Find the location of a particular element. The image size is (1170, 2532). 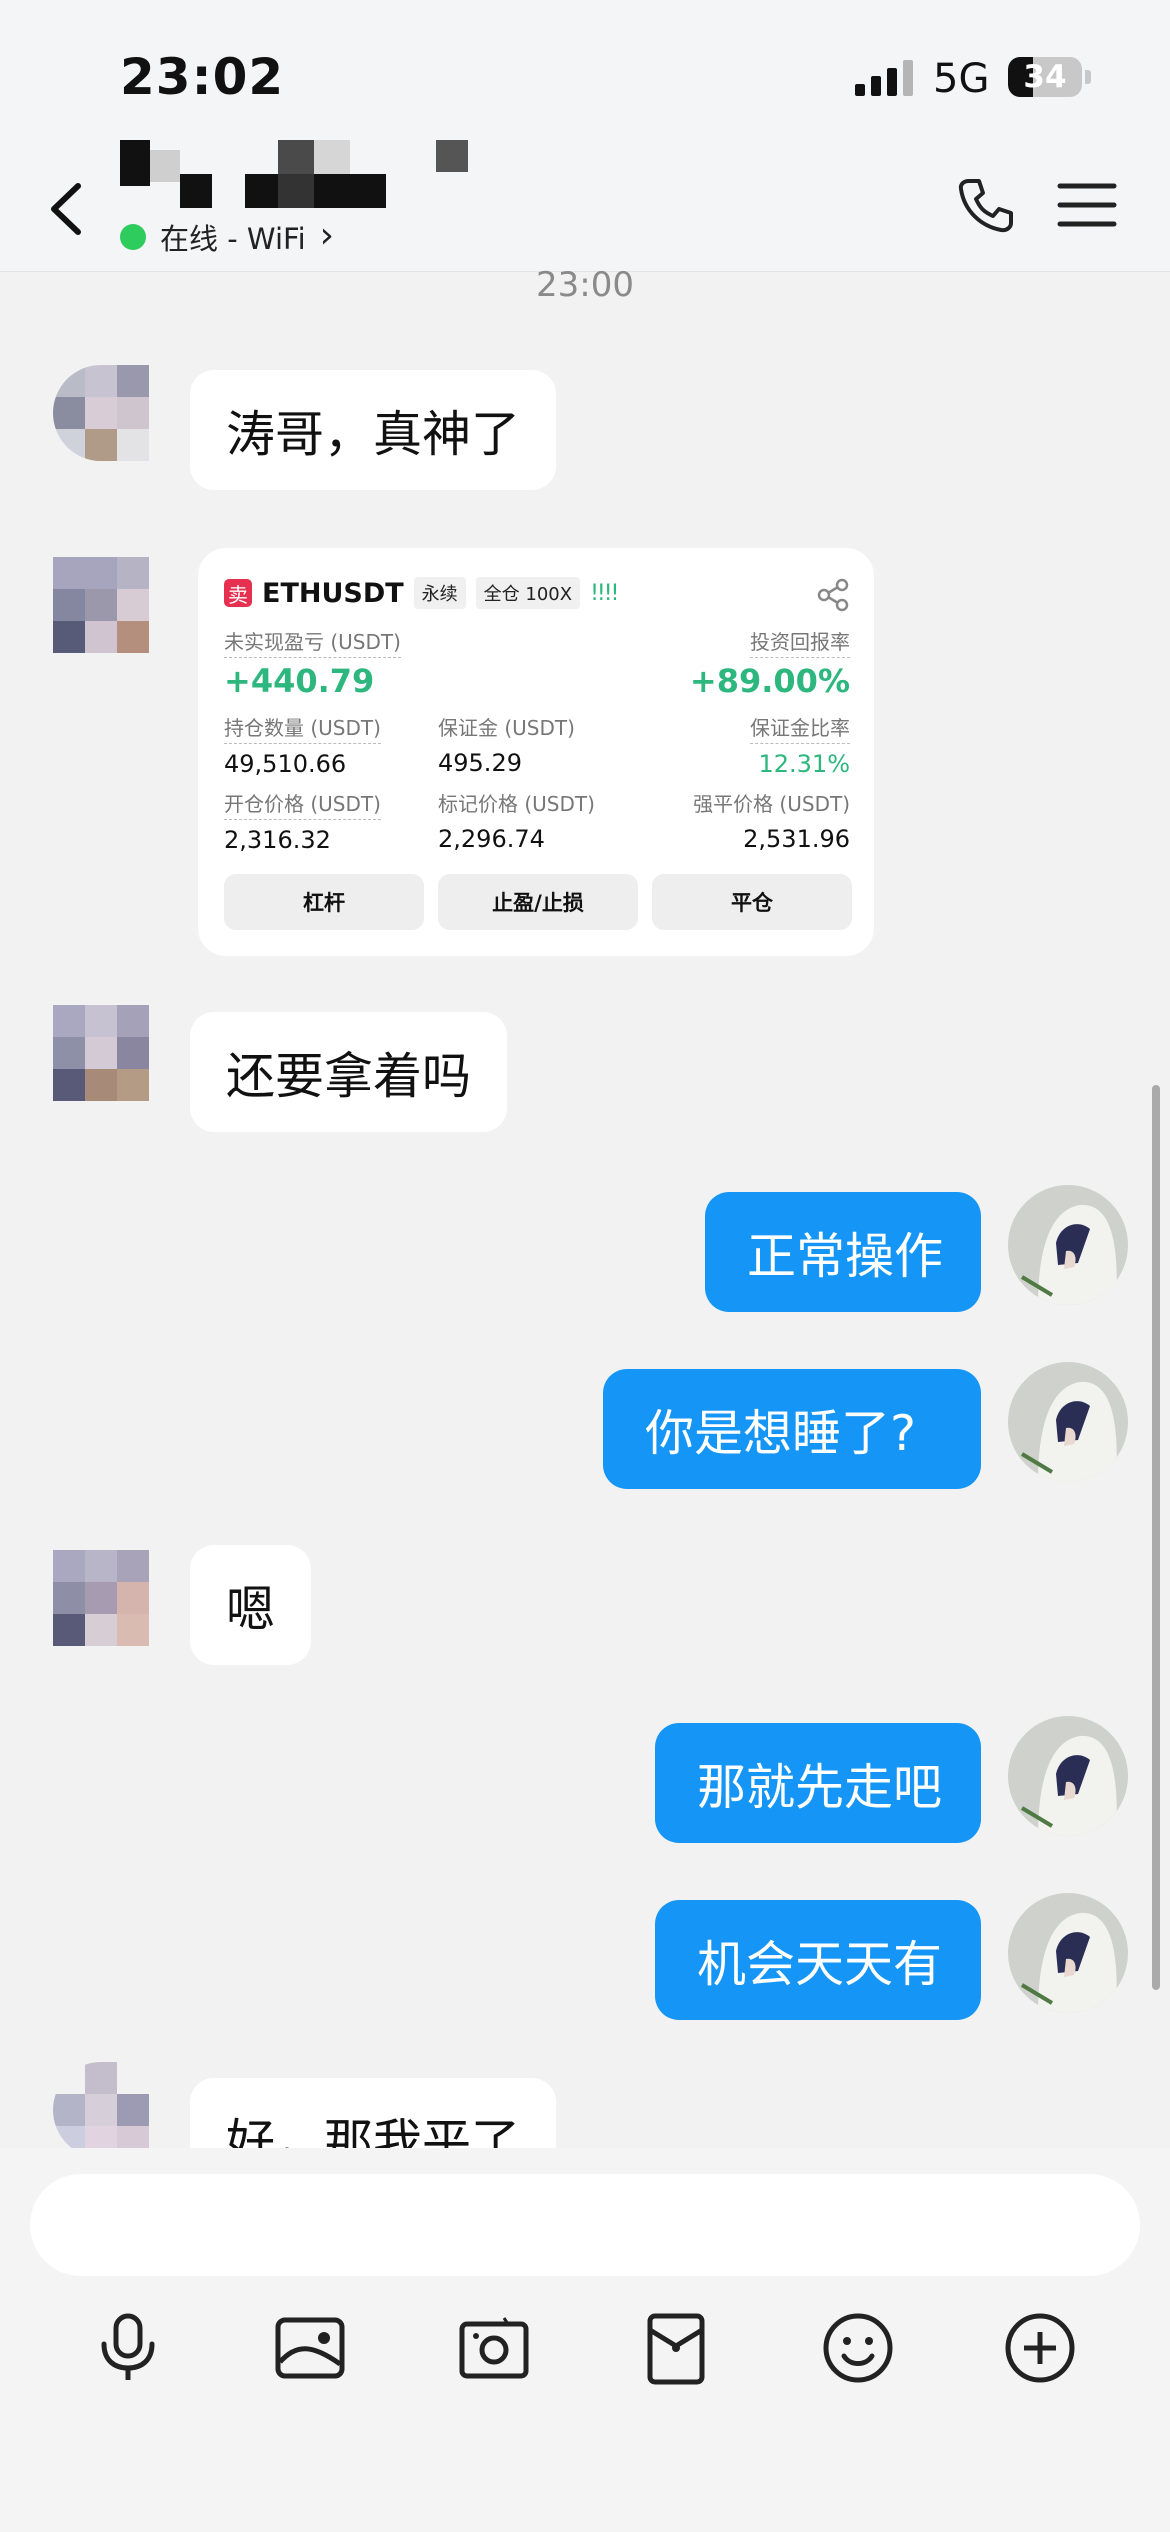

liquidation-price-label: 强平价格 (USDT) is located at coordinates (771, 804).